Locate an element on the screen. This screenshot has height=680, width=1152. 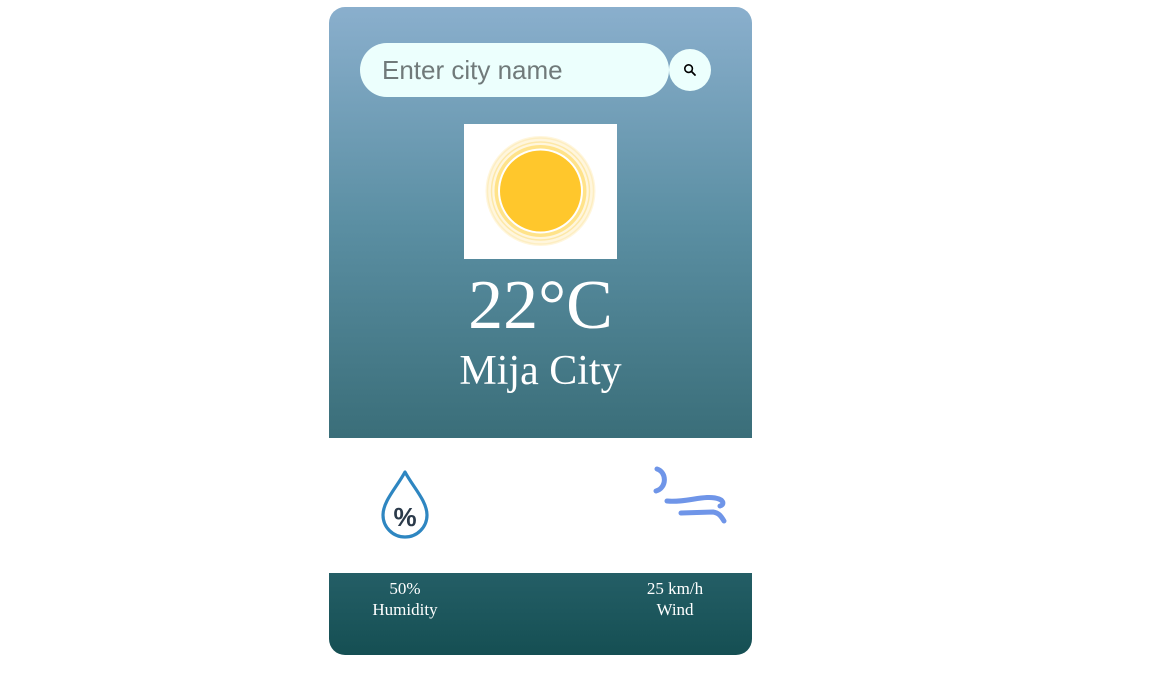
wind-icon is located at coordinates (690, 495).